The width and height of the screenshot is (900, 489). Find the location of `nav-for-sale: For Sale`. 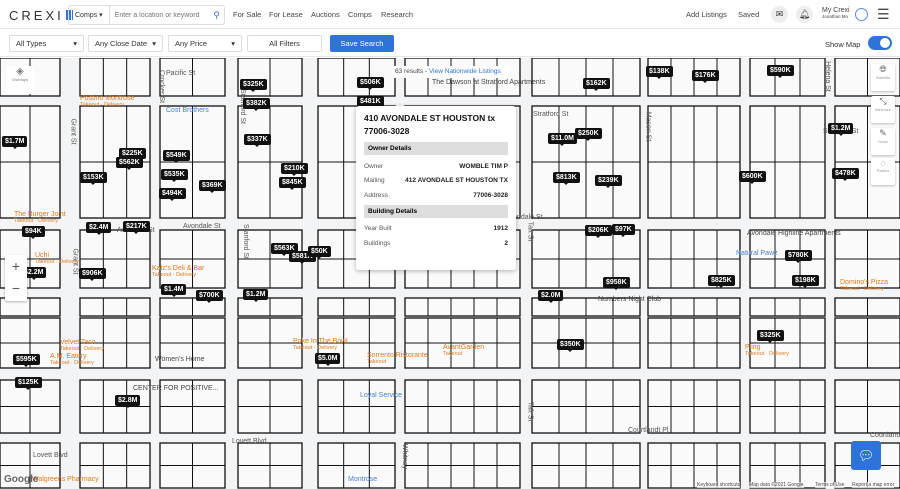

nav-for-sale: For Sale is located at coordinates (247, 14).